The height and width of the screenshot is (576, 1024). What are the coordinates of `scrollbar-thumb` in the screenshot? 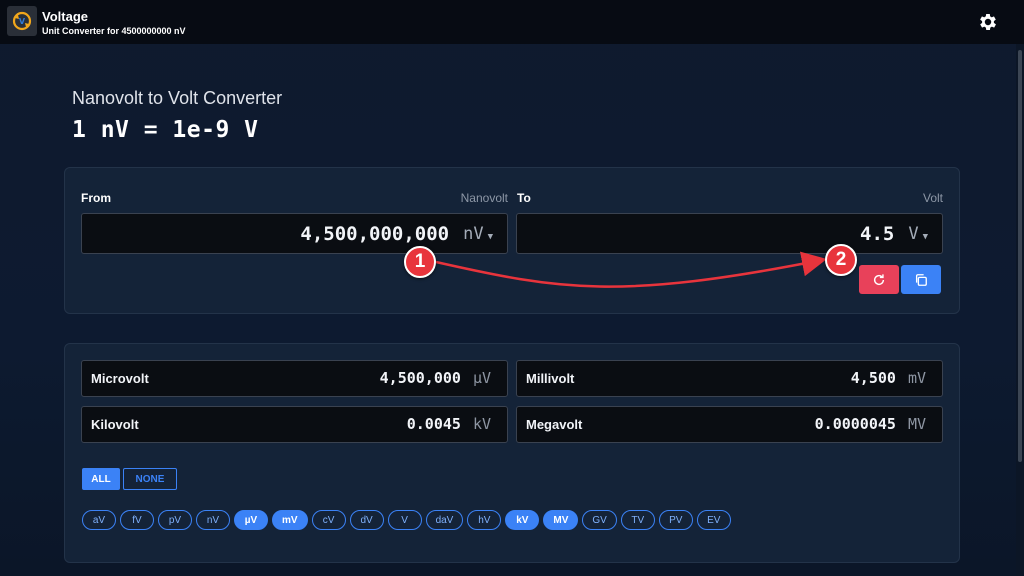 It's located at (1020, 256).